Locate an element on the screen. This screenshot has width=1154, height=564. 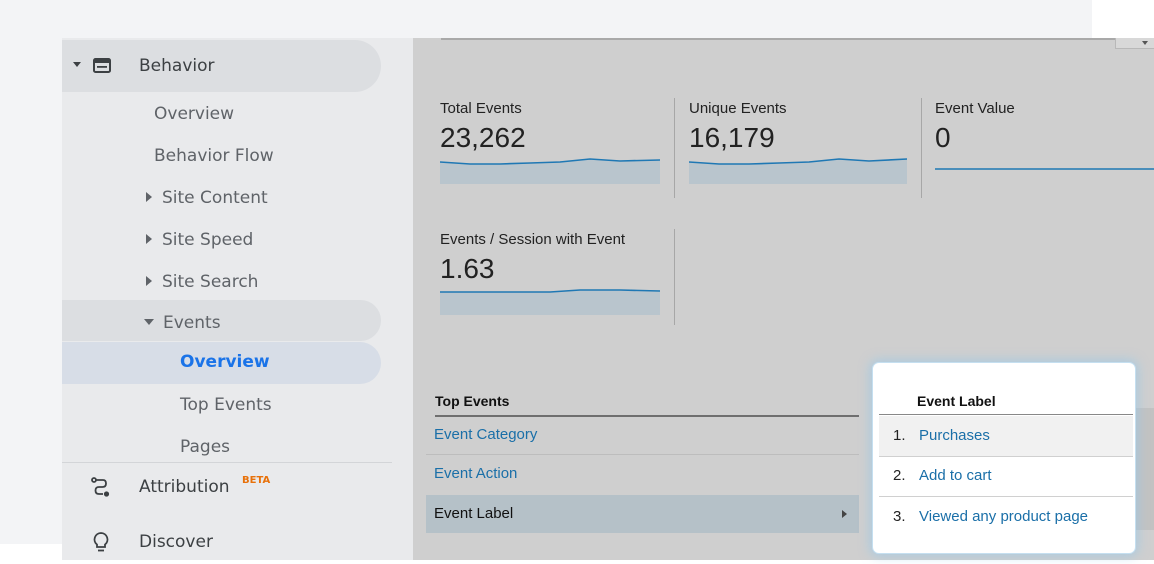
sidebar-attribution-label: Attribution is located at coordinates (184, 487).